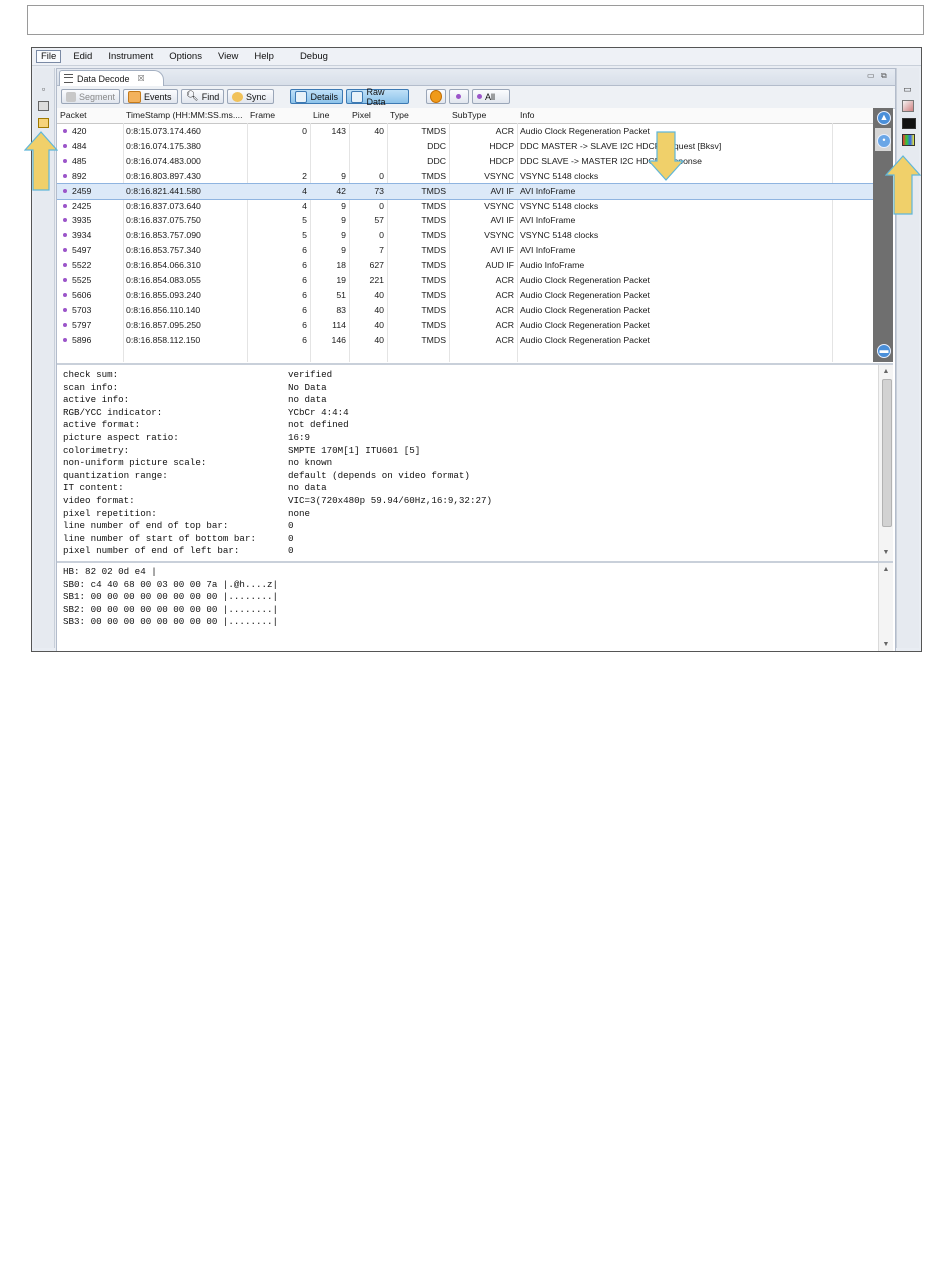 This screenshot has width=950, height=1267. What do you see at coordinates (43, 89) in the screenshot?
I see `restore-icon: ▫` at bounding box center [43, 89].